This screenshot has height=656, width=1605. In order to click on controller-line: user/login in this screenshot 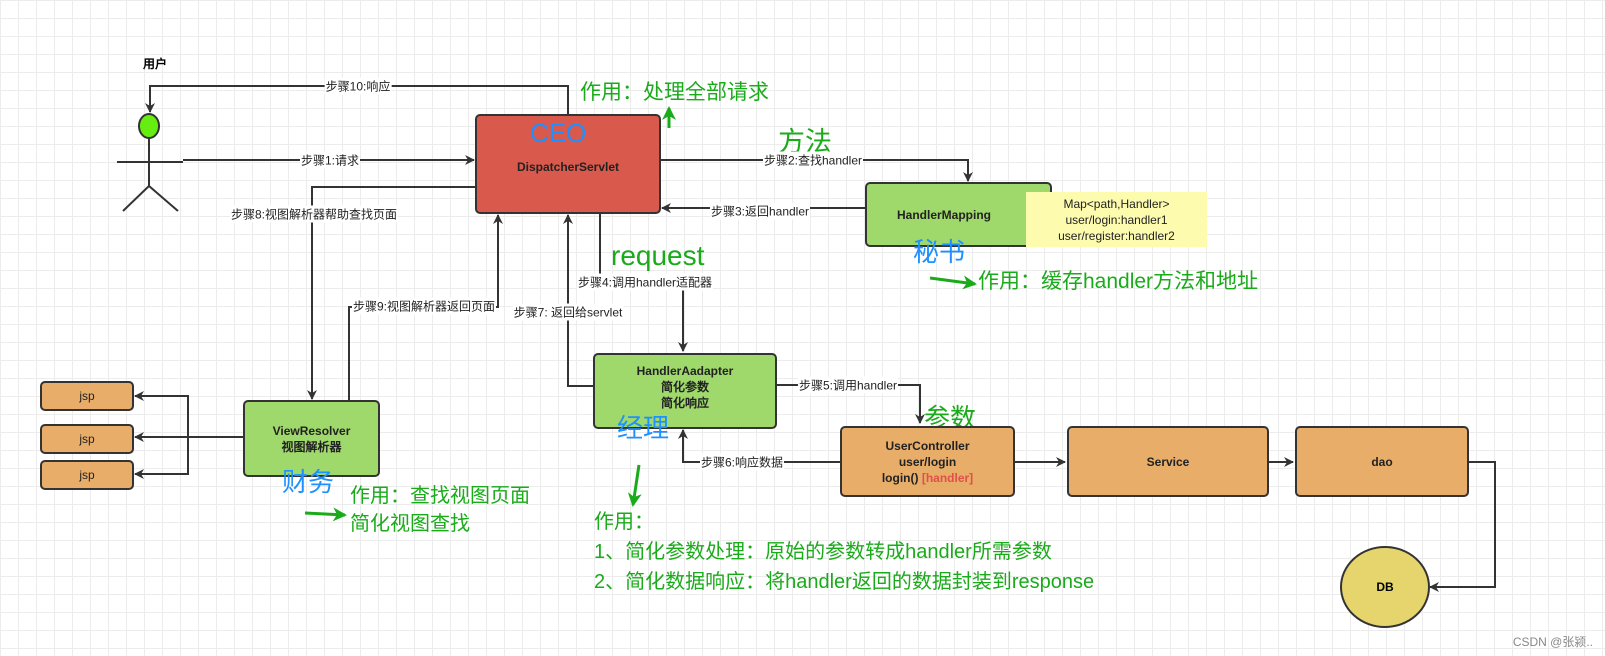, I will do `click(927, 461)`.